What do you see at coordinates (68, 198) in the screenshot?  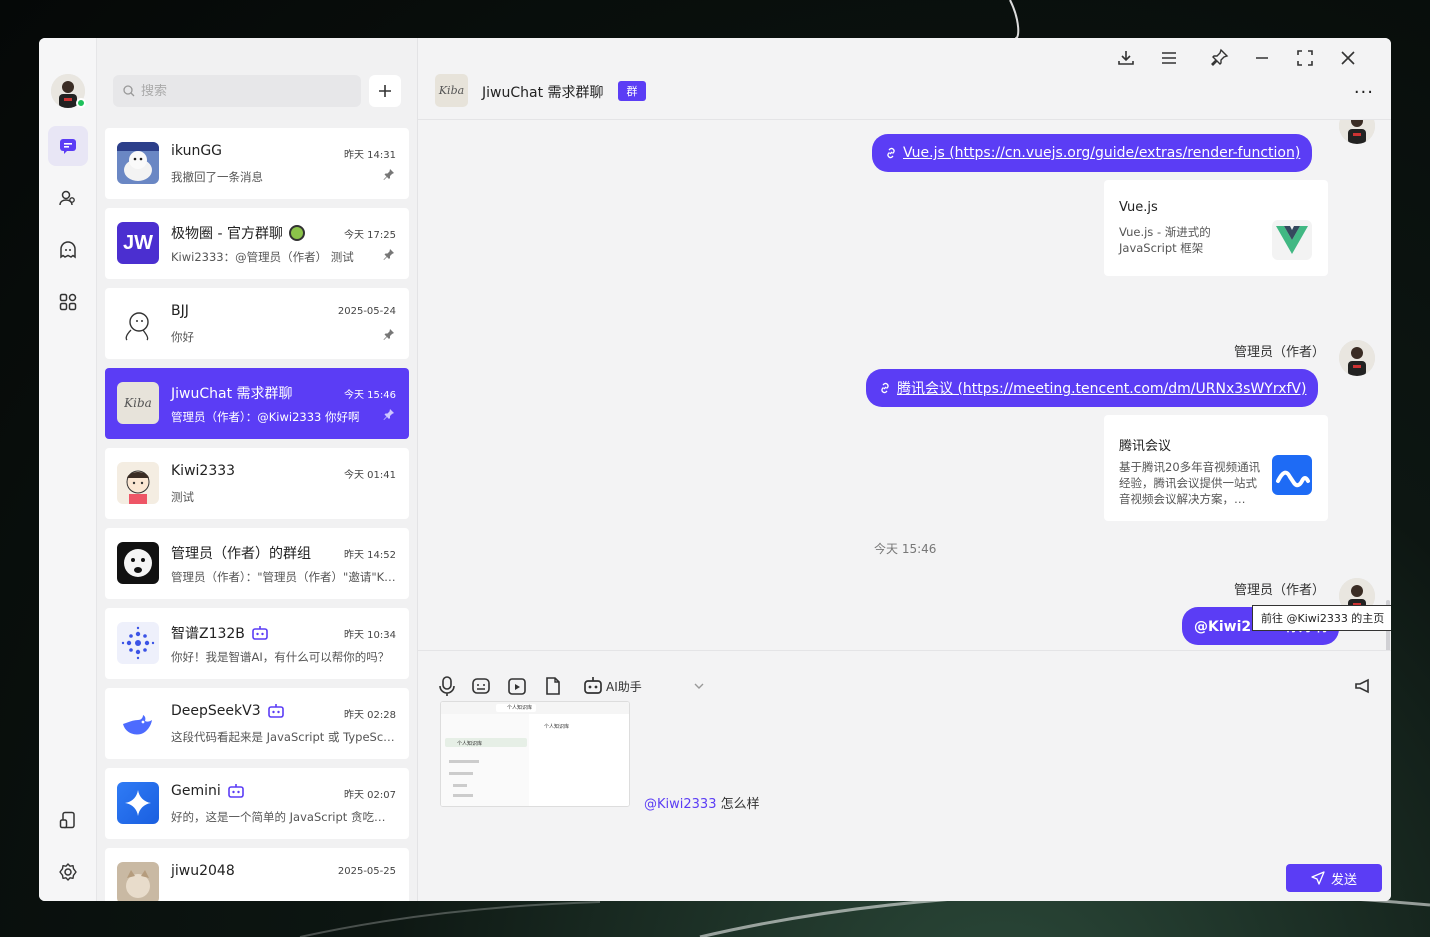 I see `nav-contacts-button` at bounding box center [68, 198].